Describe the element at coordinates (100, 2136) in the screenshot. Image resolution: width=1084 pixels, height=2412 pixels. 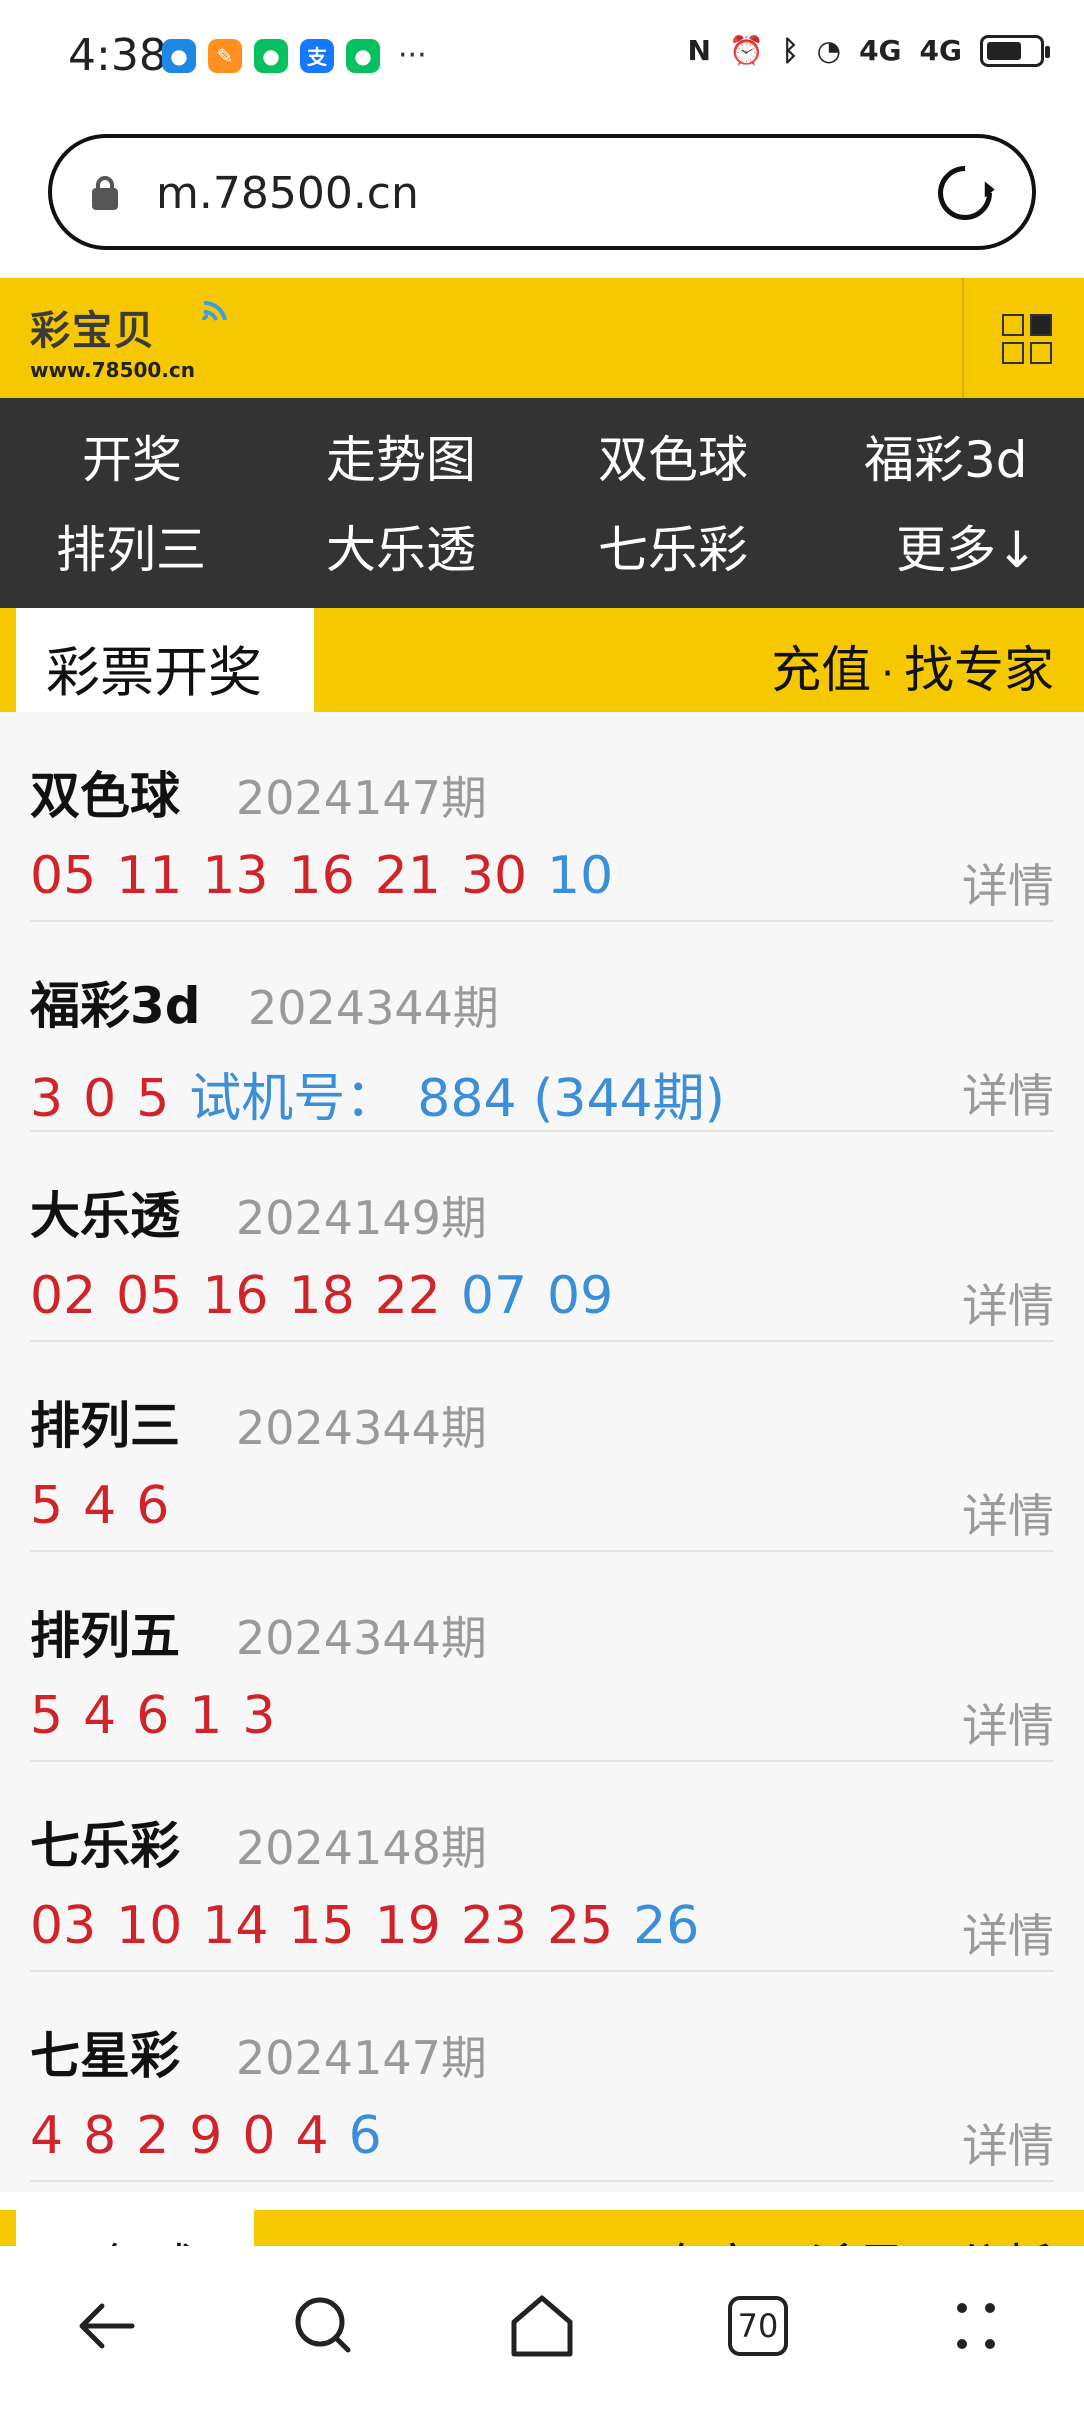
I see `number-red: 8` at that location.